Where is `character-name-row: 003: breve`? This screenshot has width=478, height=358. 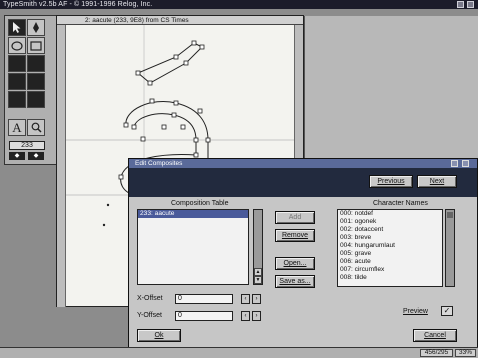 character-name-row: 003: breve is located at coordinates (390, 238).